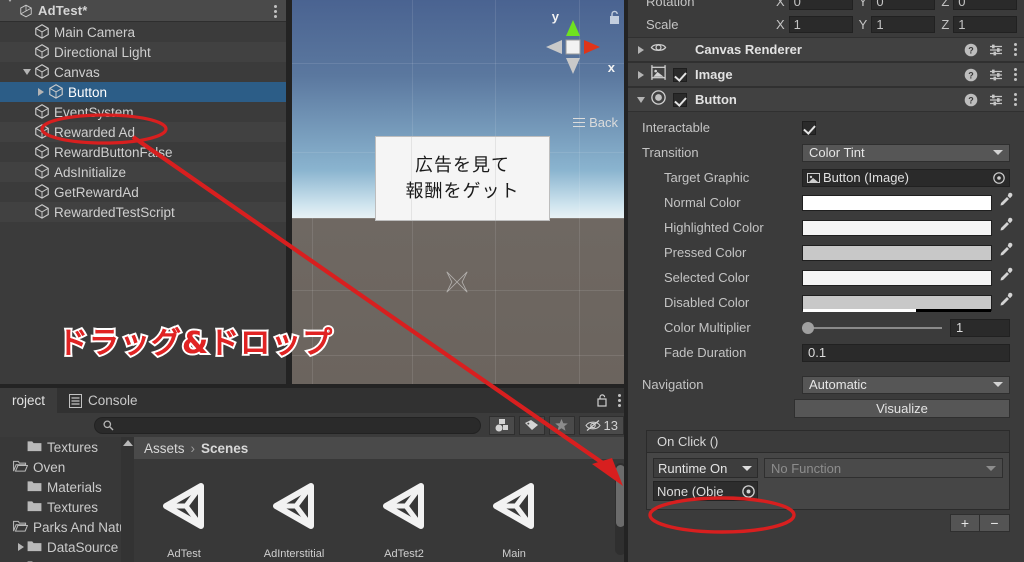 This screenshot has height=562, width=1024. Describe the element at coordinates (906, 384) in the screenshot. I see `navigation-dropdown: Automatic` at that location.